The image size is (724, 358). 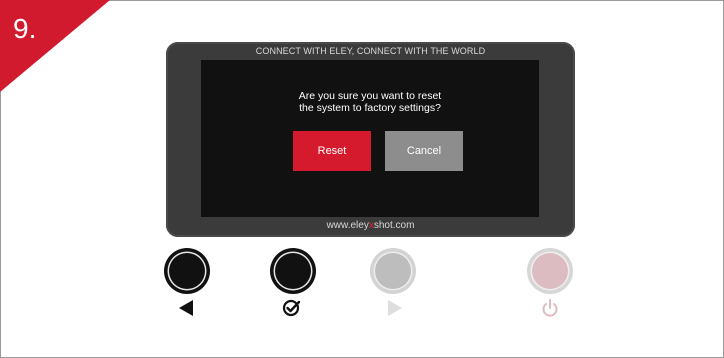 What do you see at coordinates (395, 308) in the screenshot?
I see `right-arrow-icon` at bounding box center [395, 308].